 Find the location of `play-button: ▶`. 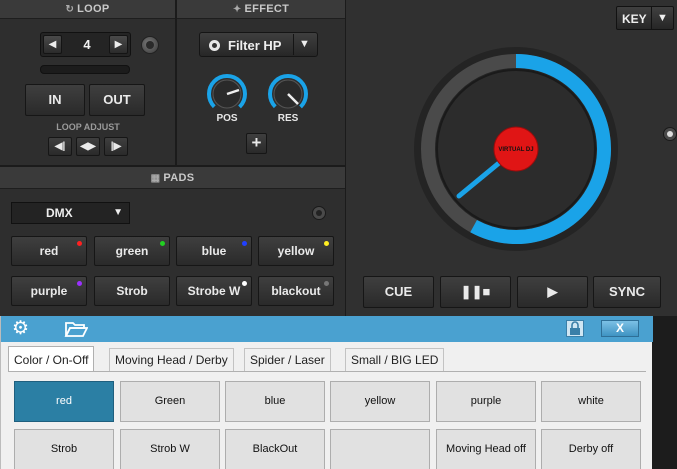

play-button: ▶ is located at coordinates (552, 292).